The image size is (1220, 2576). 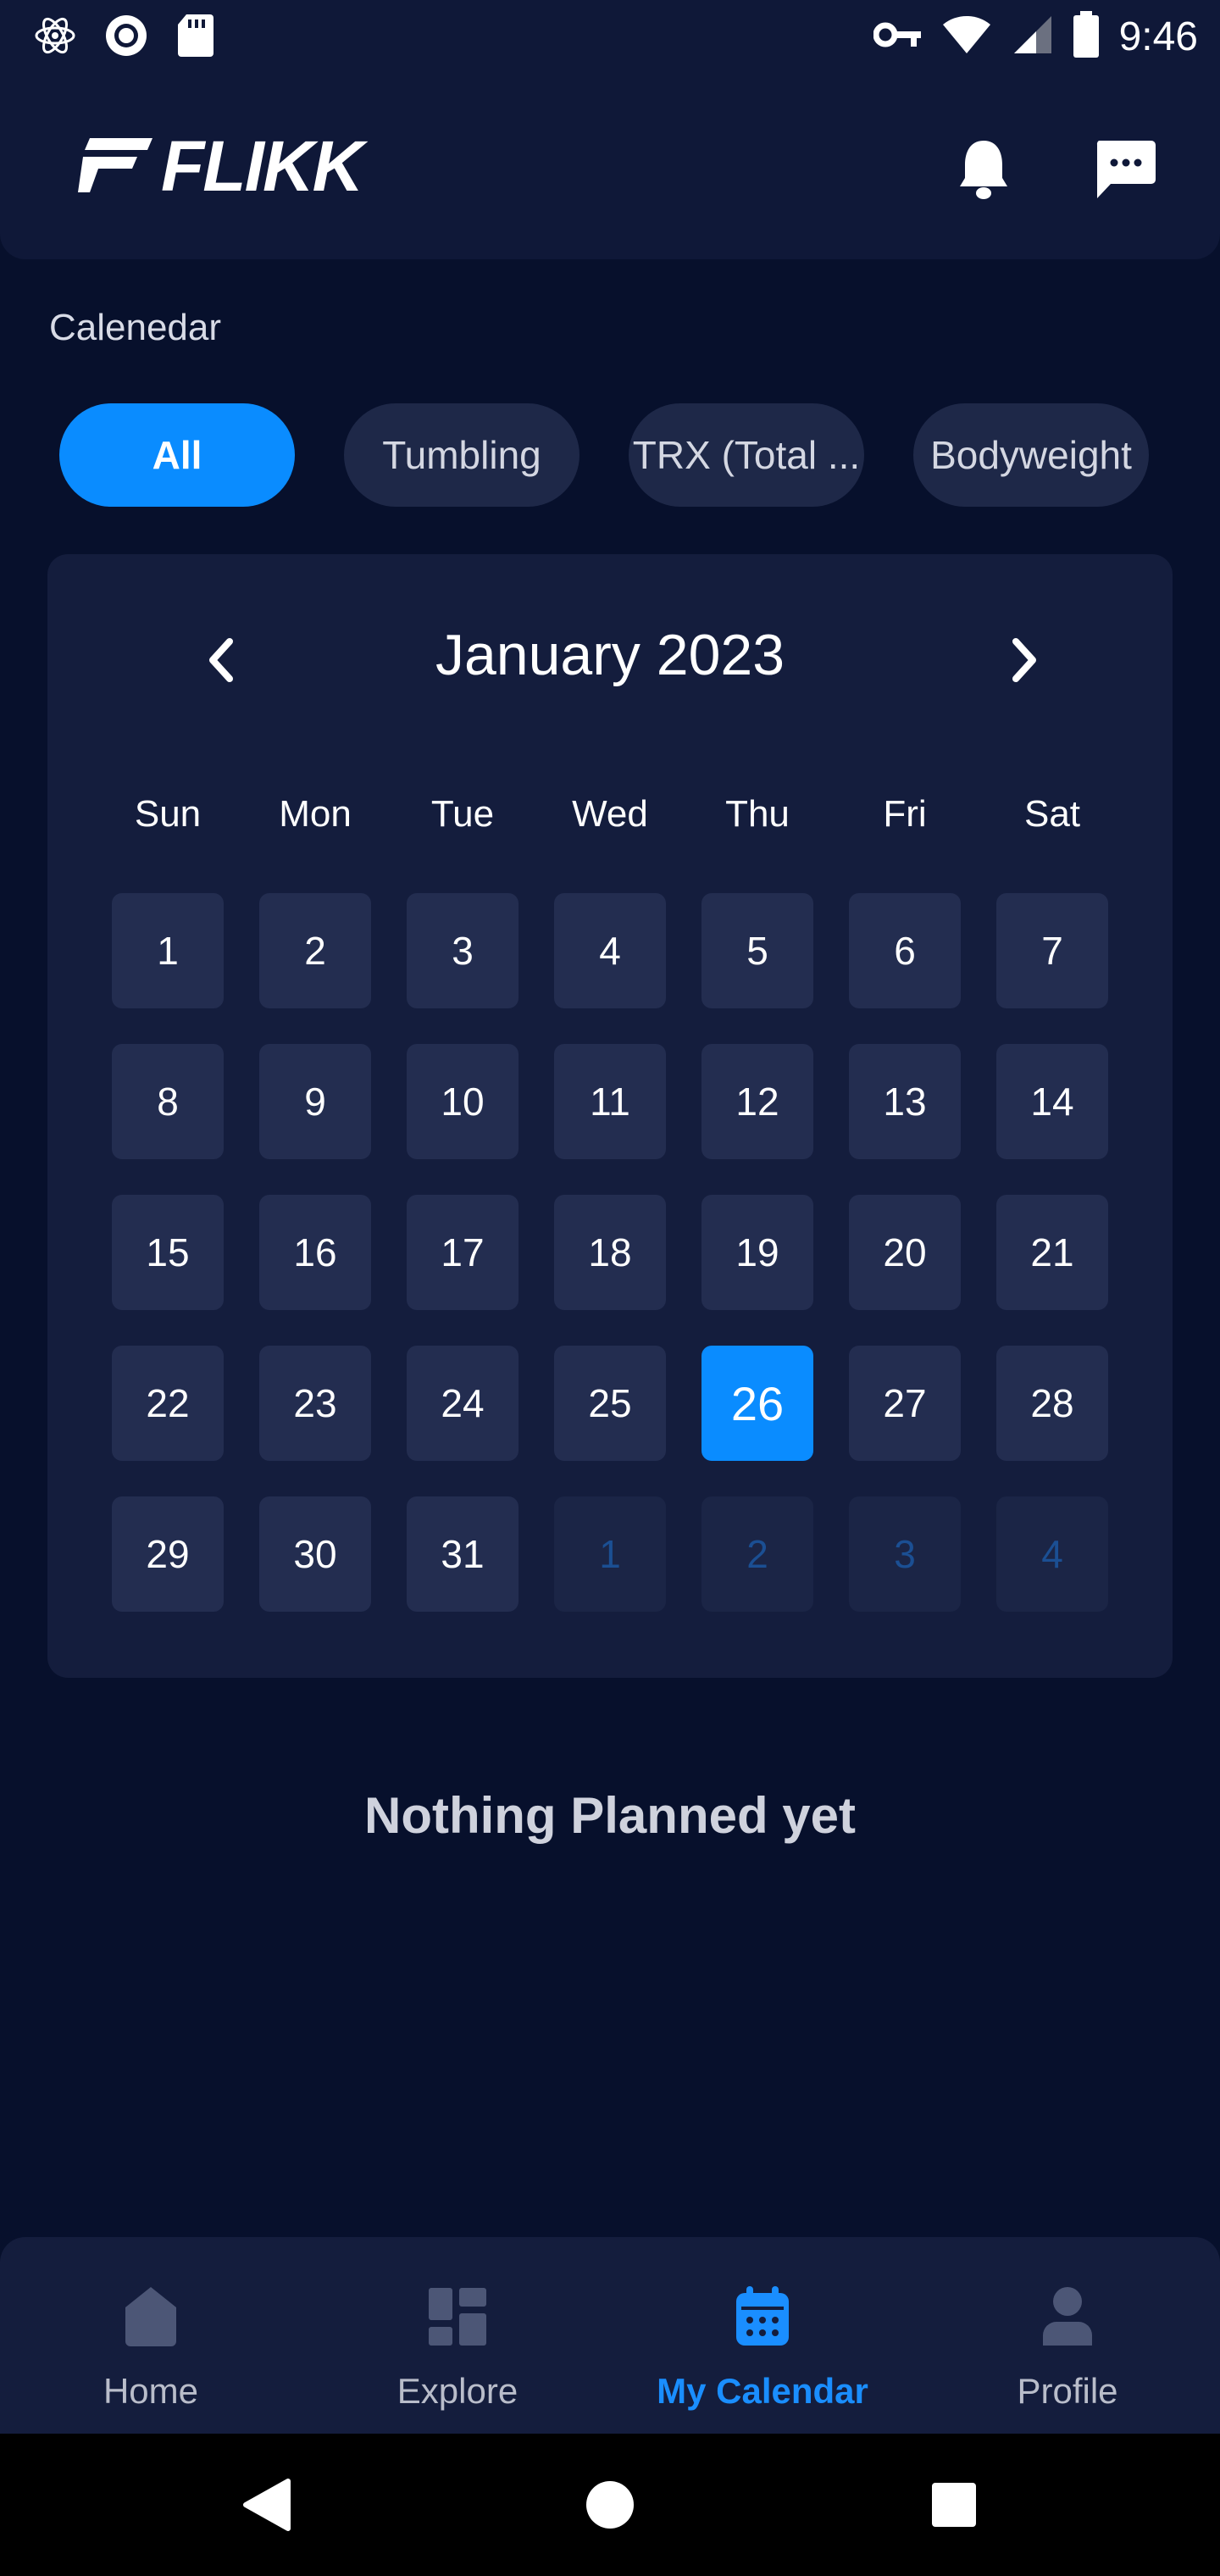 I want to click on weekday-header: Sun, so click(x=168, y=814).